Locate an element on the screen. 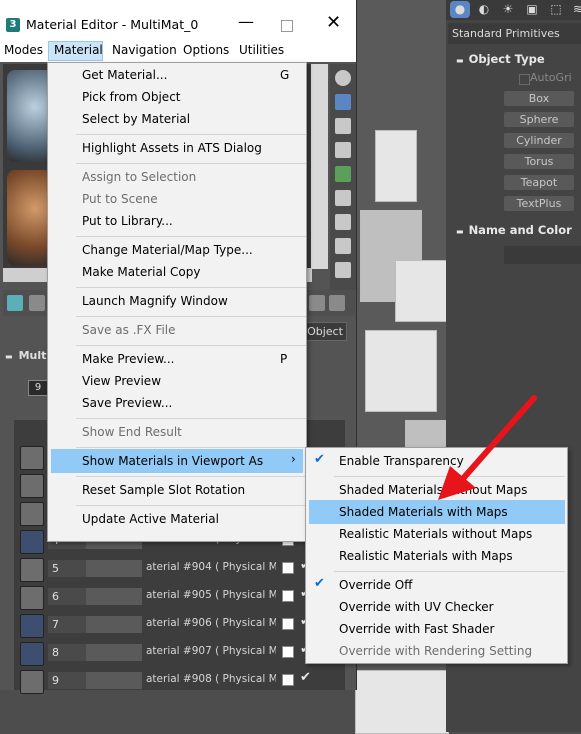 This screenshot has height=734, width=581. material-navigator-icon is located at coordinates (343, 270).